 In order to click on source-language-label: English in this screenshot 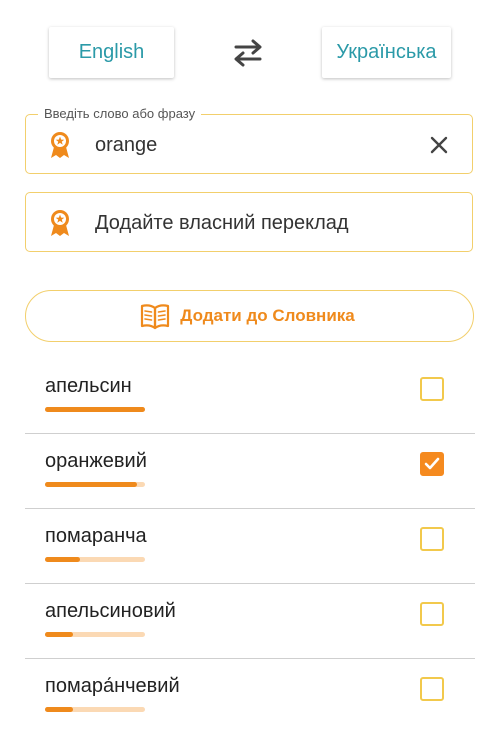, I will do `click(111, 52)`.